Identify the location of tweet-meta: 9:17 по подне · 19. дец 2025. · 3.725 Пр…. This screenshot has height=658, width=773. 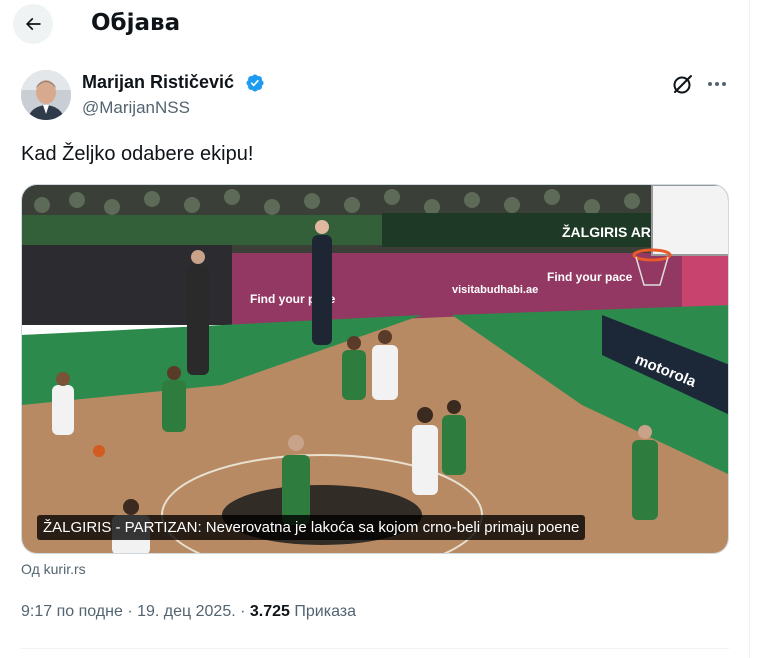
(188, 612).